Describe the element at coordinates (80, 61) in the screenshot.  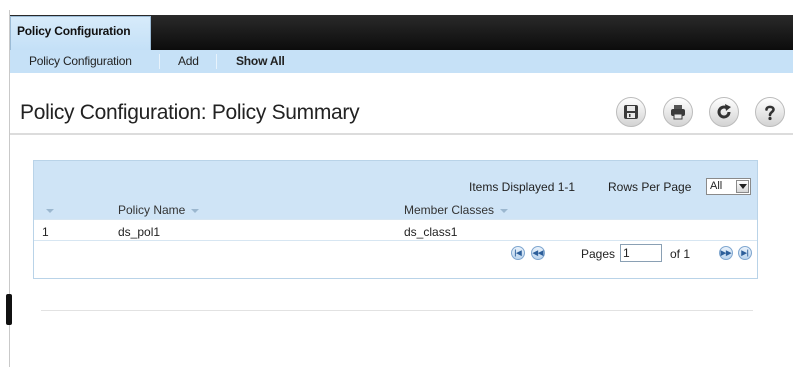
I see `subnav-policy-configuration: Policy Configuration` at that location.